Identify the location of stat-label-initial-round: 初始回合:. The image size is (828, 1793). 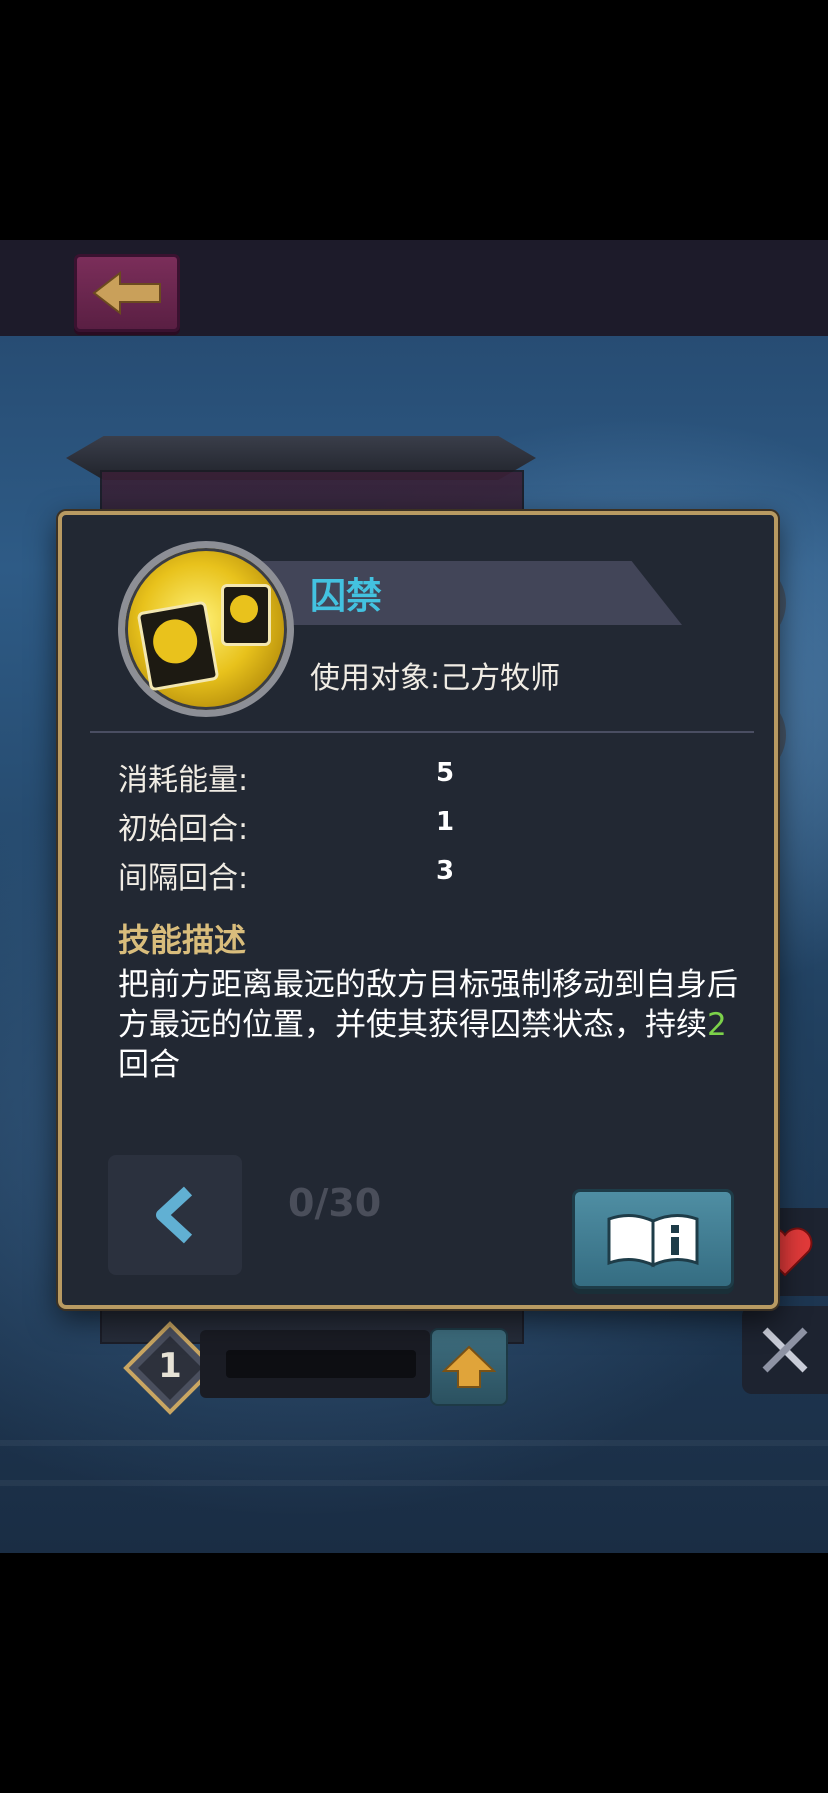
(183, 829).